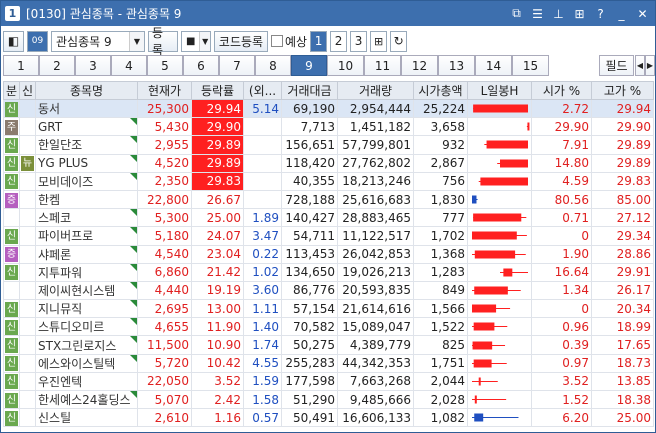 Image resolution: width=656 pixels, height=433 pixels. Describe the element at coordinates (86, 418) in the screenshot. I see `stock-name: 신스틸` at that location.